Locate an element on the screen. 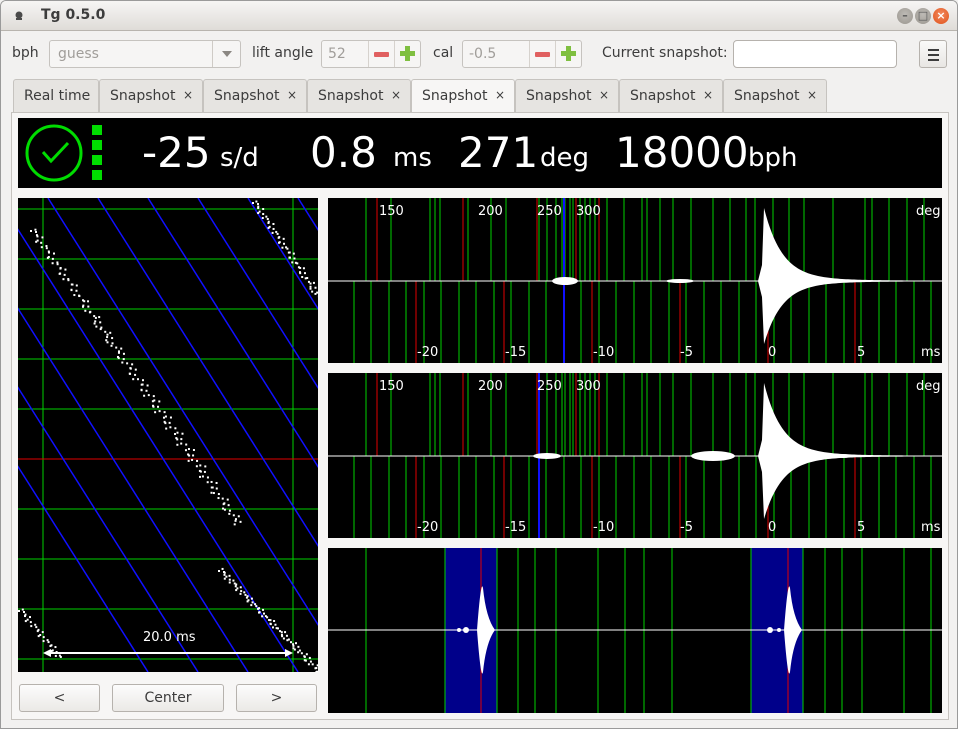 Image resolution: width=958 pixels, height=729 pixels. scroll-right-button: > is located at coordinates (276, 698).